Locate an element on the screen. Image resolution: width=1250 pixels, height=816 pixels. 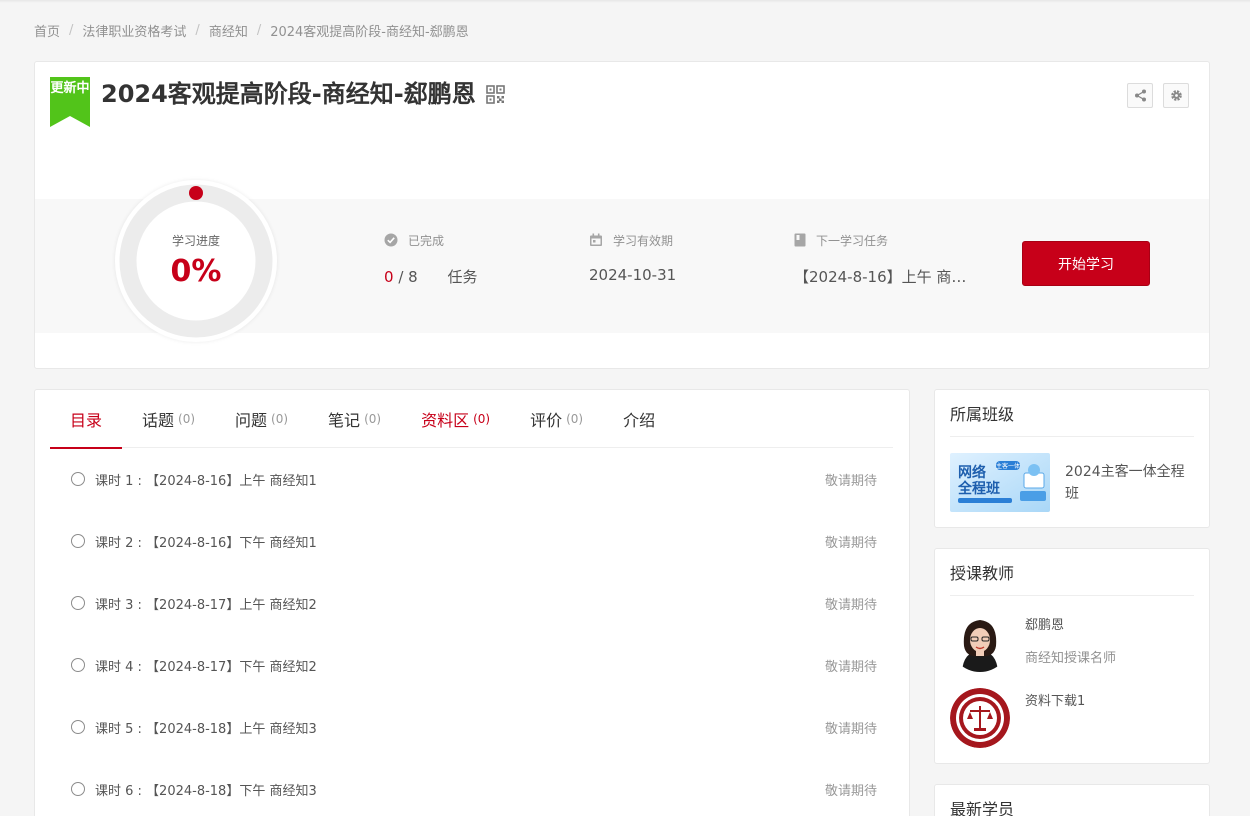
check-circle-icon is located at coordinates (391, 240).